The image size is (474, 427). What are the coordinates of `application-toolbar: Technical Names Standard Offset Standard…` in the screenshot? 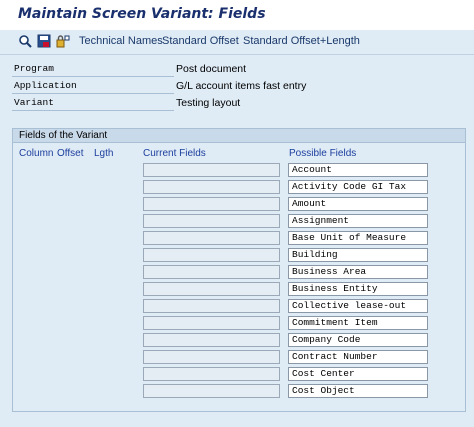 It's located at (237, 42).